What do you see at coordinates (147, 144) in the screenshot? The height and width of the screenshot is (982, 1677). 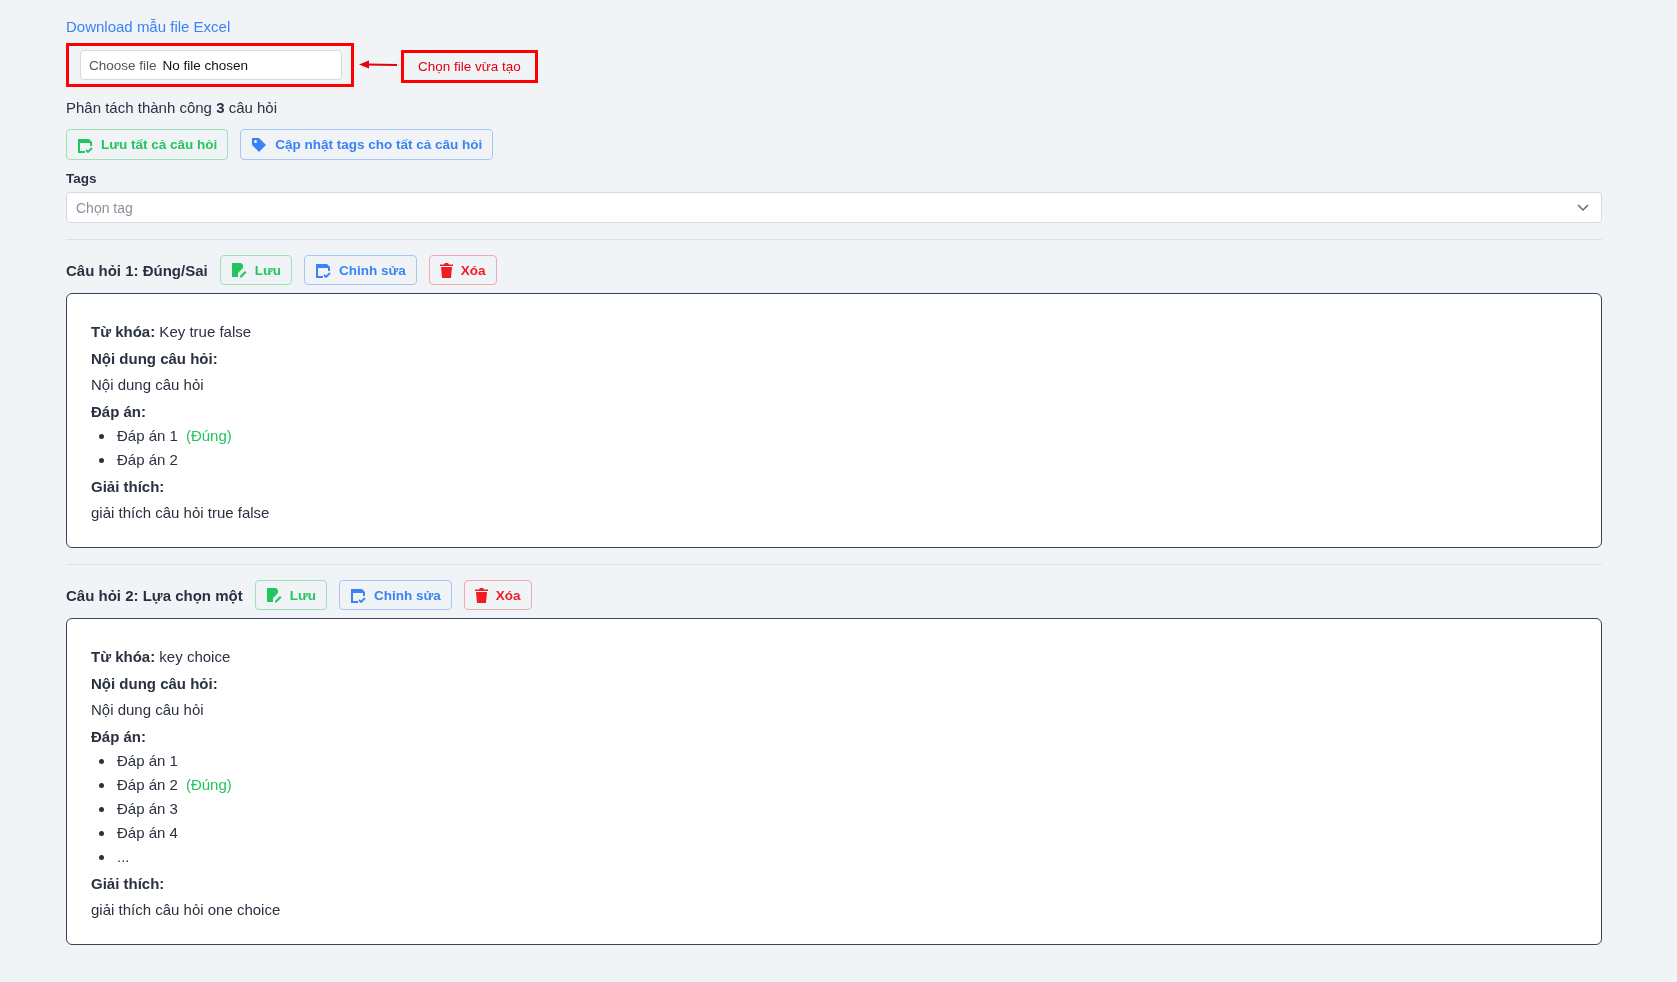 I see `save-button: Lưu tất cả câu hỏi` at bounding box center [147, 144].